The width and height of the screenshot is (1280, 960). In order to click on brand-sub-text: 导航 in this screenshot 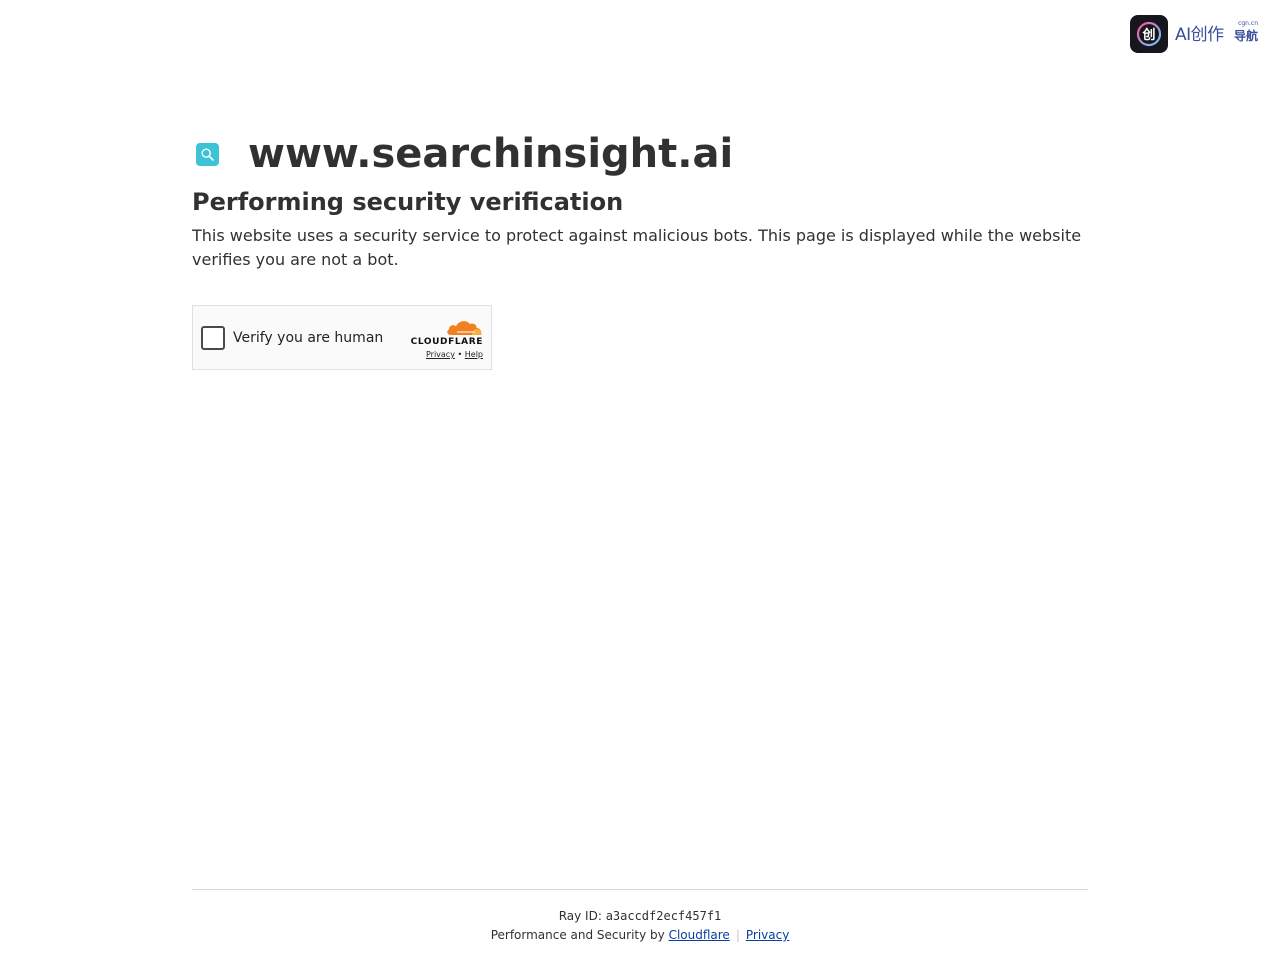, I will do `click(1245, 36)`.